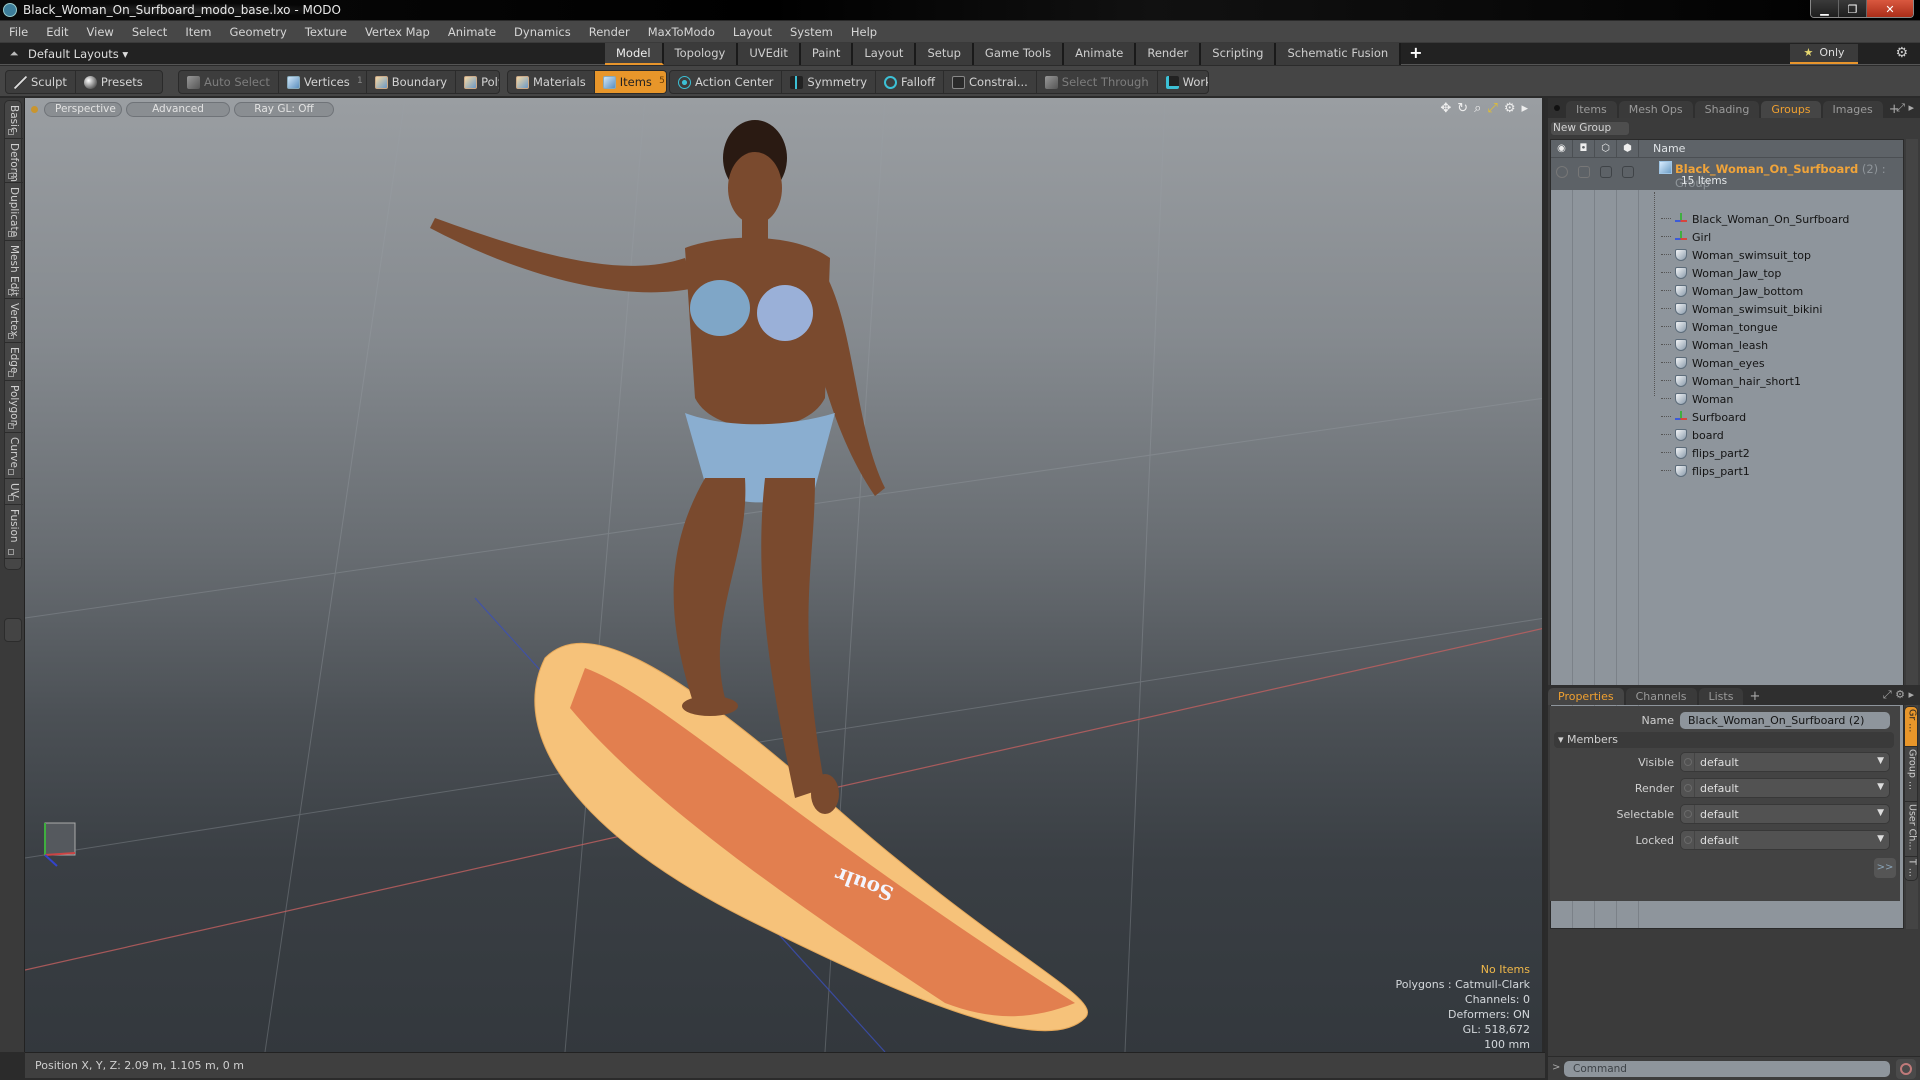 This screenshot has height=1080, width=1920. What do you see at coordinates (630, 82) in the screenshot?
I see `items-button: Items 5` at bounding box center [630, 82].